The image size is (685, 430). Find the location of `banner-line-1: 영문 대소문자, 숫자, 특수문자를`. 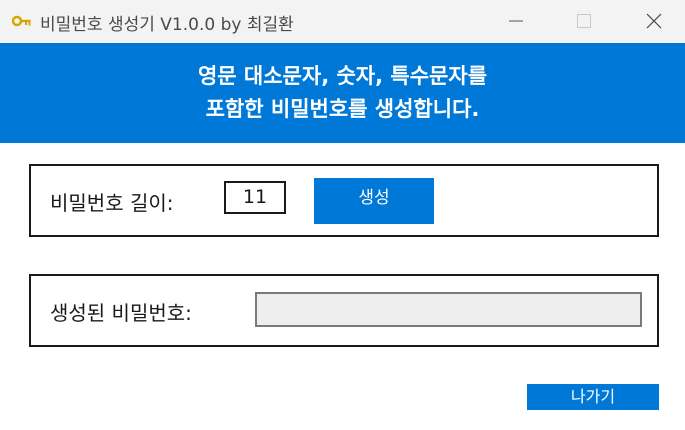

banner-line-1: 영문 대소문자, 숫자, 특수문자를 is located at coordinates (342, 76).